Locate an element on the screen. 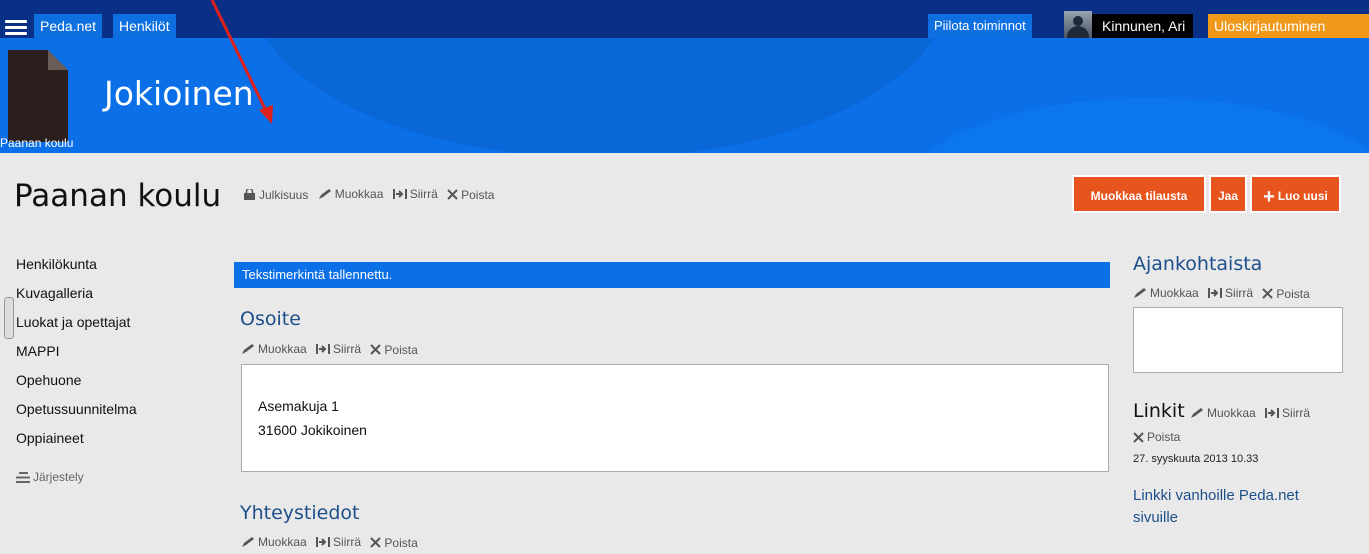  plus-icon: + is located at coordinates (1269, 196).